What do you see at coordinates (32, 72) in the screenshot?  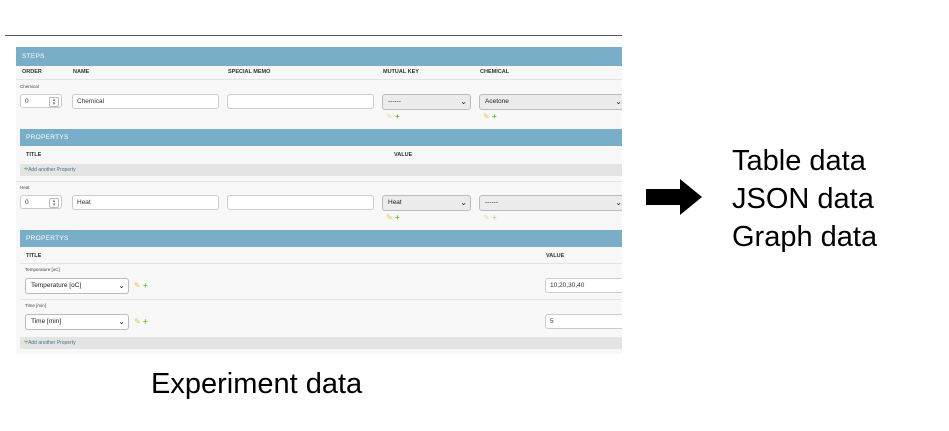 I see `col-order: ORDER` at bounding box center [32, 72].